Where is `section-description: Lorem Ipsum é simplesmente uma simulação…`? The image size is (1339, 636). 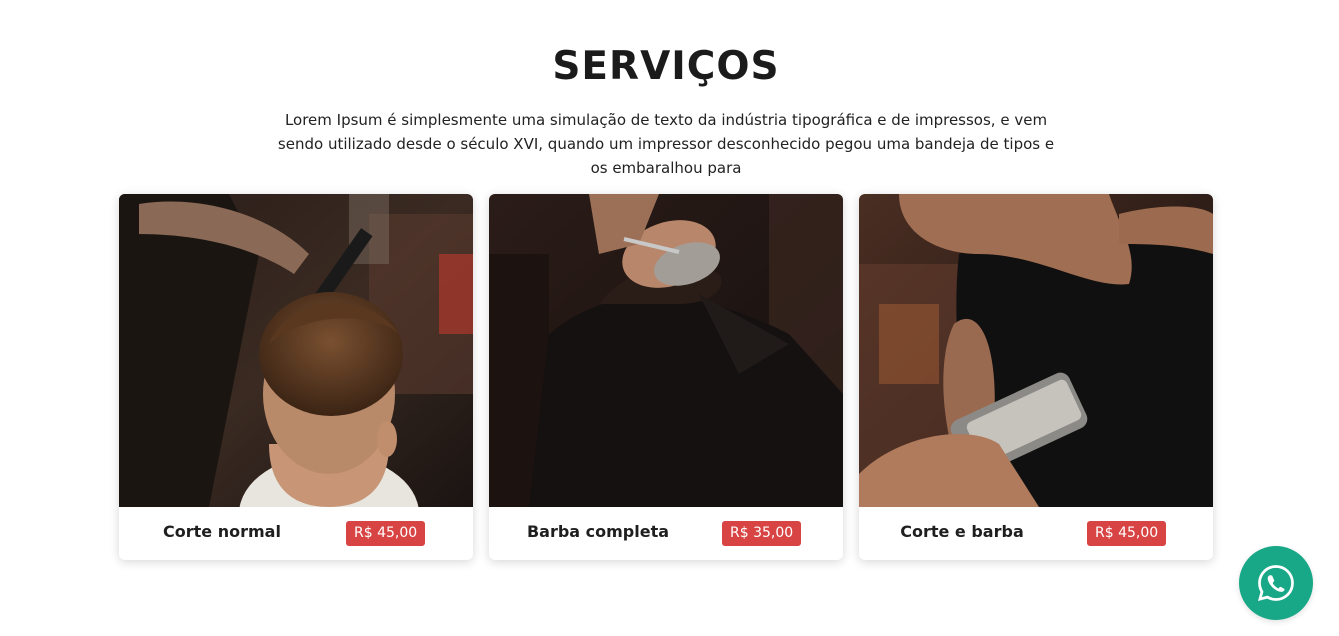 section-description: Lorem Ipsum é simplesmente uma simulação… is located at coordinates (666, 144).